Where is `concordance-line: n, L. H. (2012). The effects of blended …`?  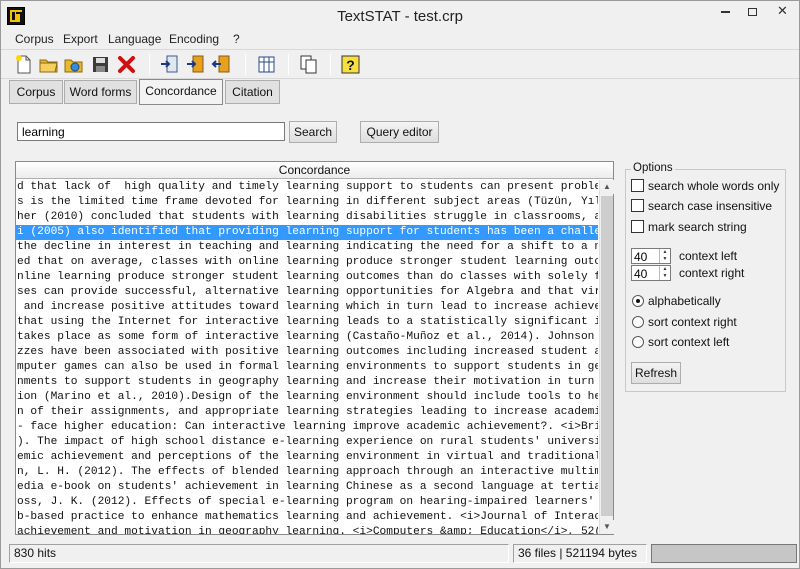 concordance-line: n, L. H. (2012). The effects of blended … is located at coordinates (307, 472).